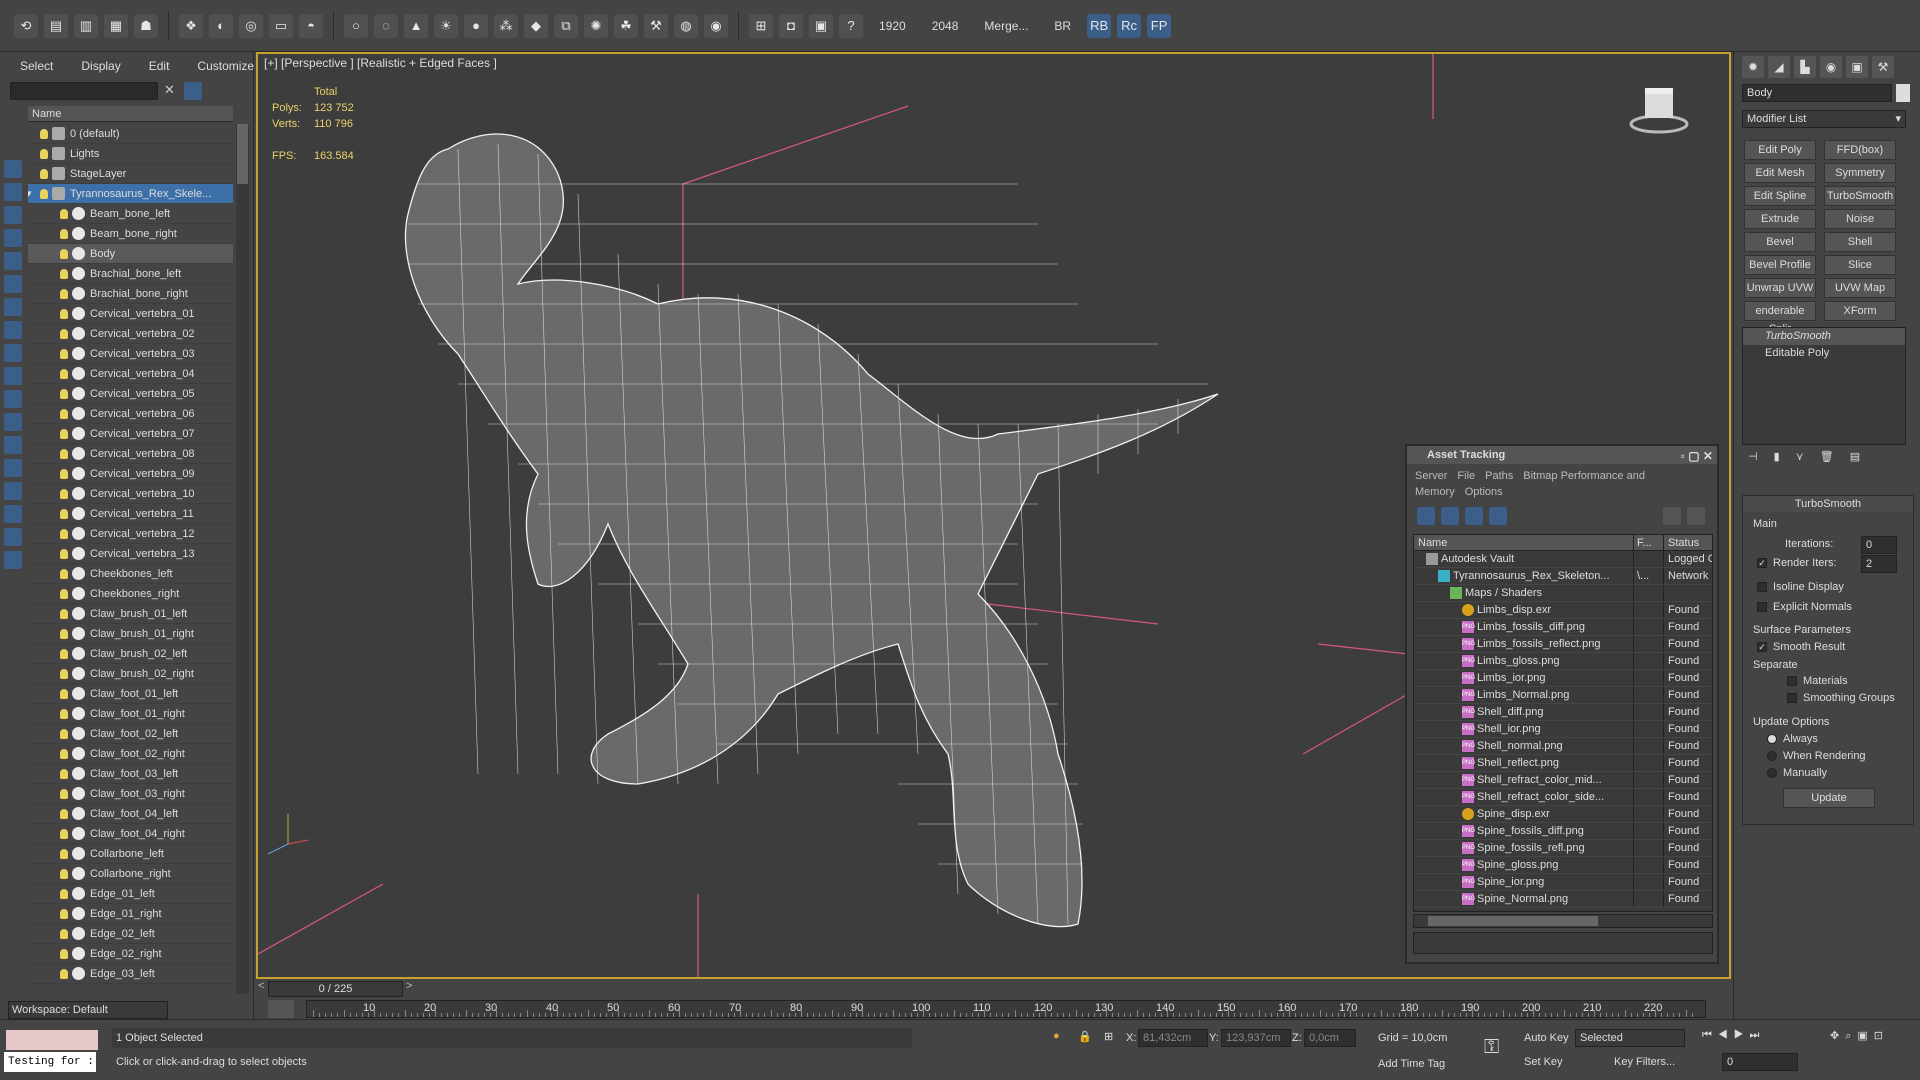 This screenshot has width=1920, height=1080. I want to click on explorer-scrollbar, so click(242, 559).